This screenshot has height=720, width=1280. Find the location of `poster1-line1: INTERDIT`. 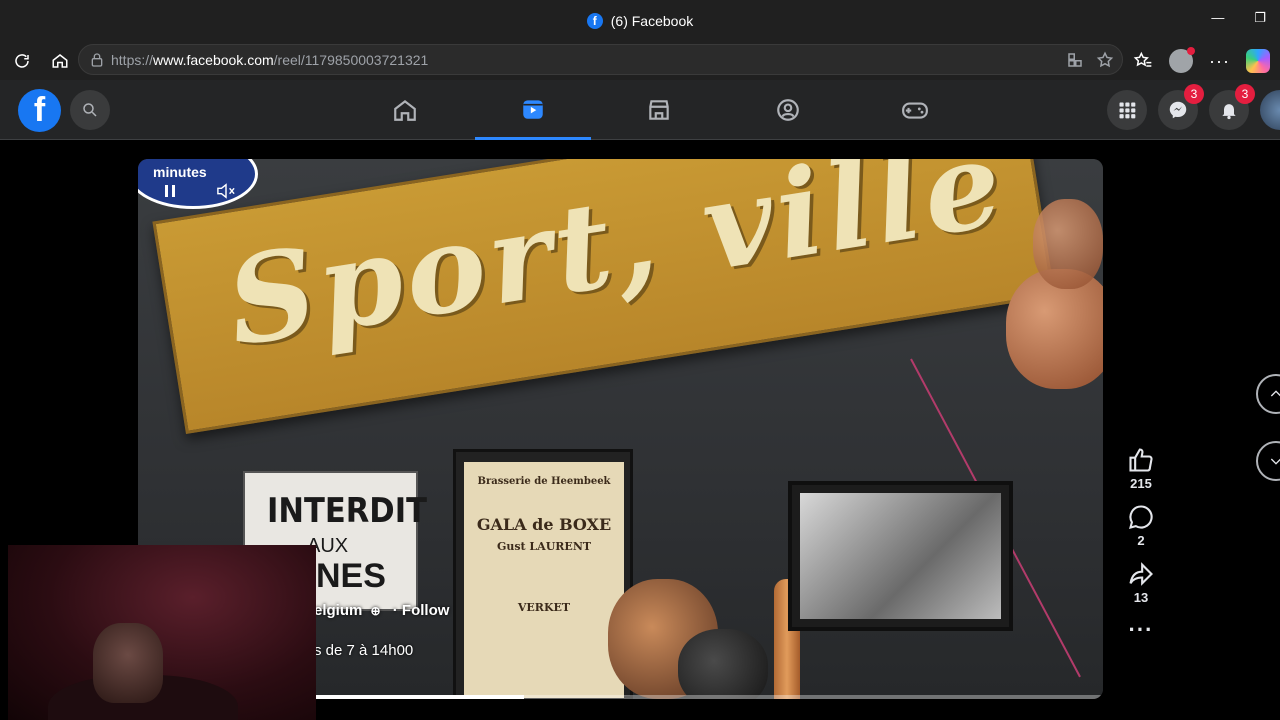

poster1-line1: INTERDIT is located at coordinates (347, 511).